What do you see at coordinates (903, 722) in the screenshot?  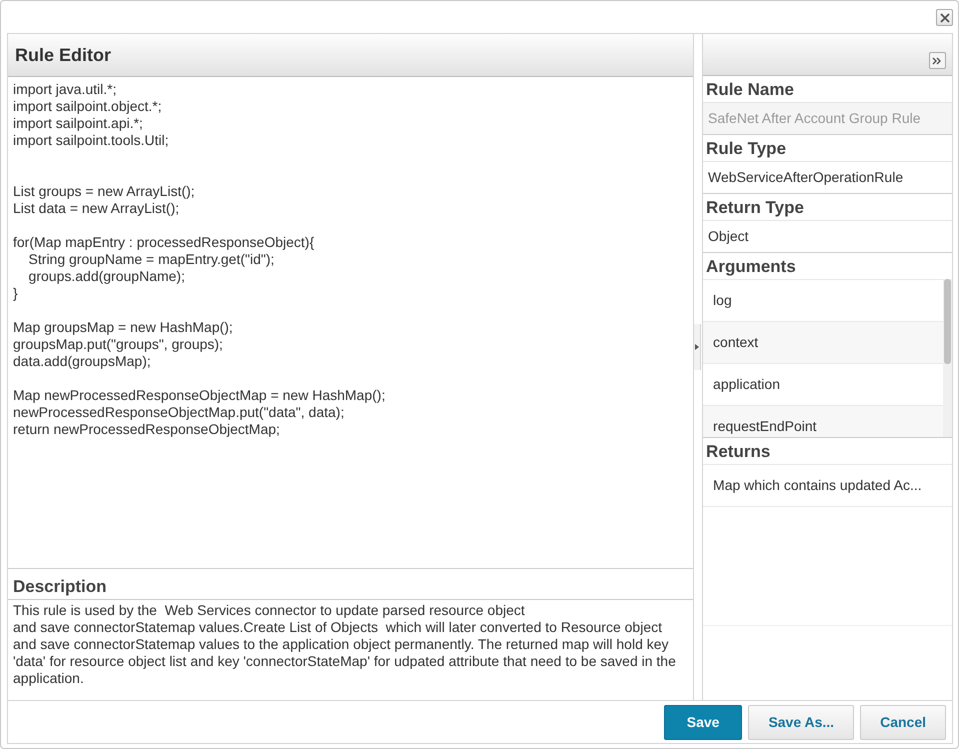 I see `dialog-button: Cancel` at bounding box center [903, 722].